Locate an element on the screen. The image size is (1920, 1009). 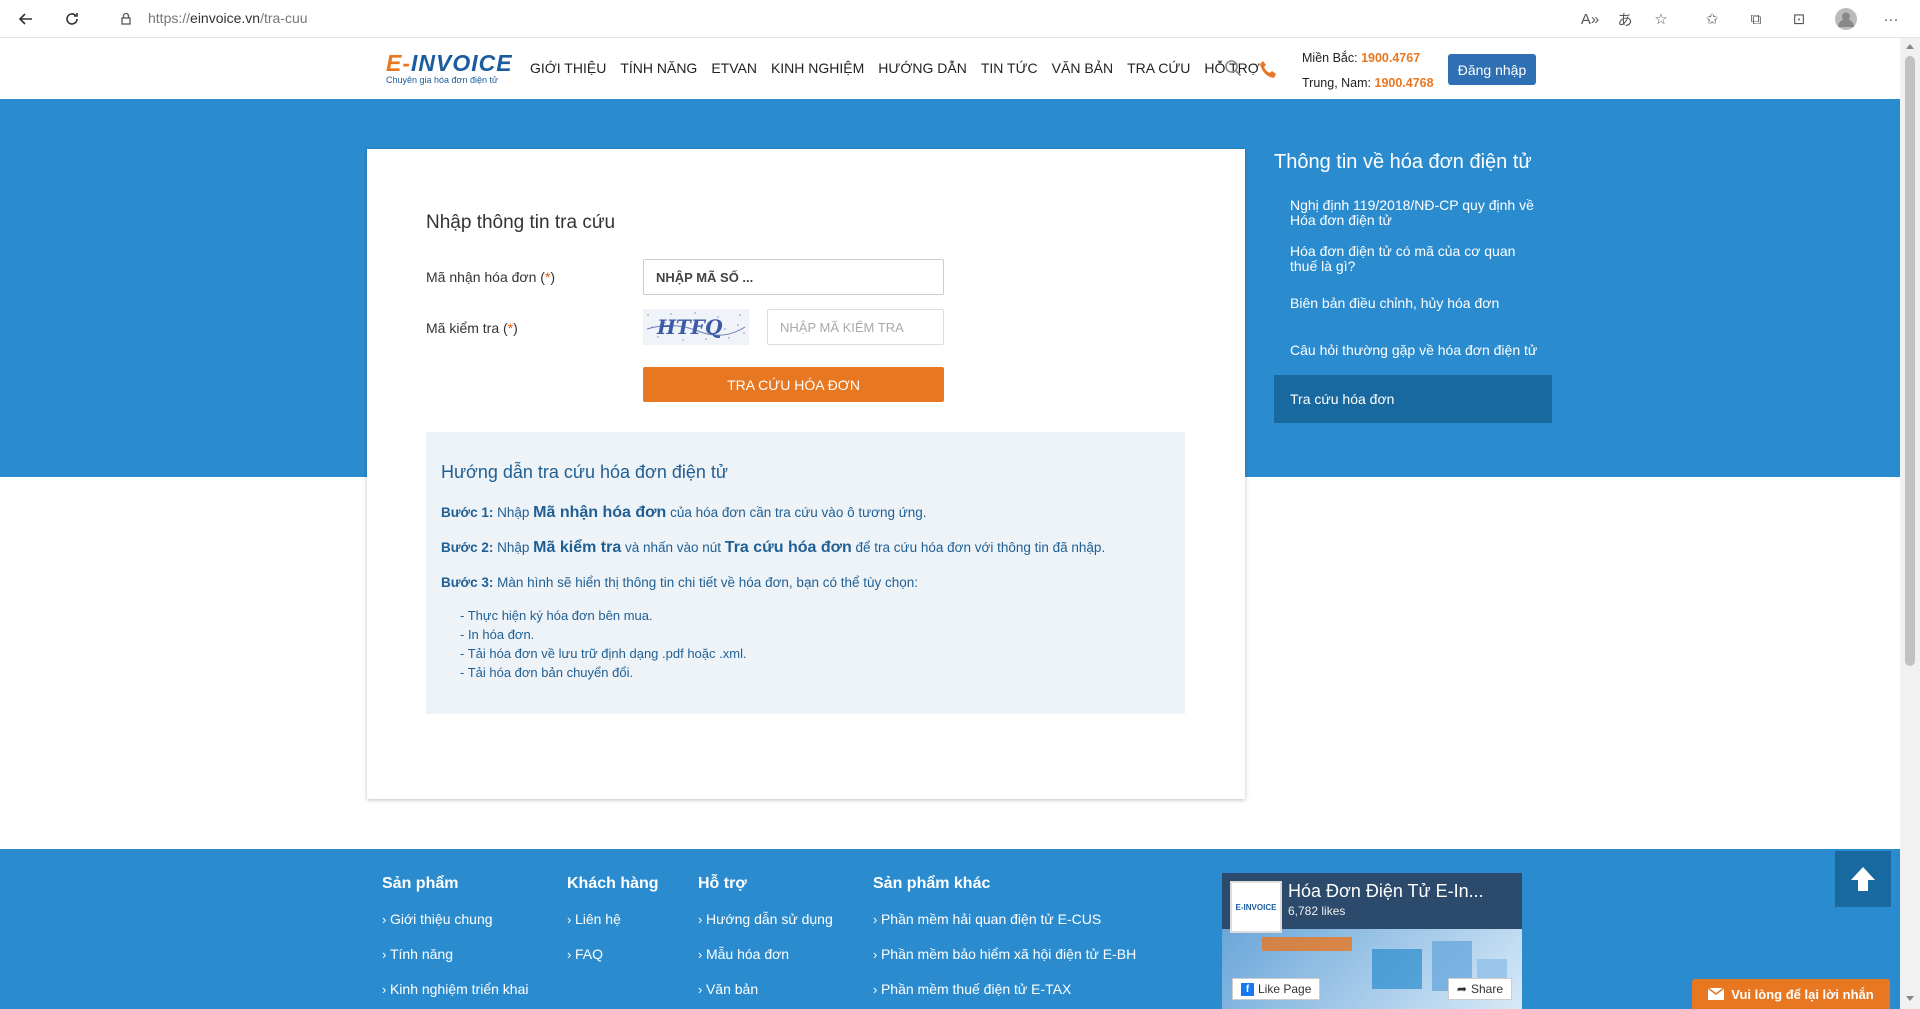
footer-link: Tính năng is located at coordinates (455, 954).